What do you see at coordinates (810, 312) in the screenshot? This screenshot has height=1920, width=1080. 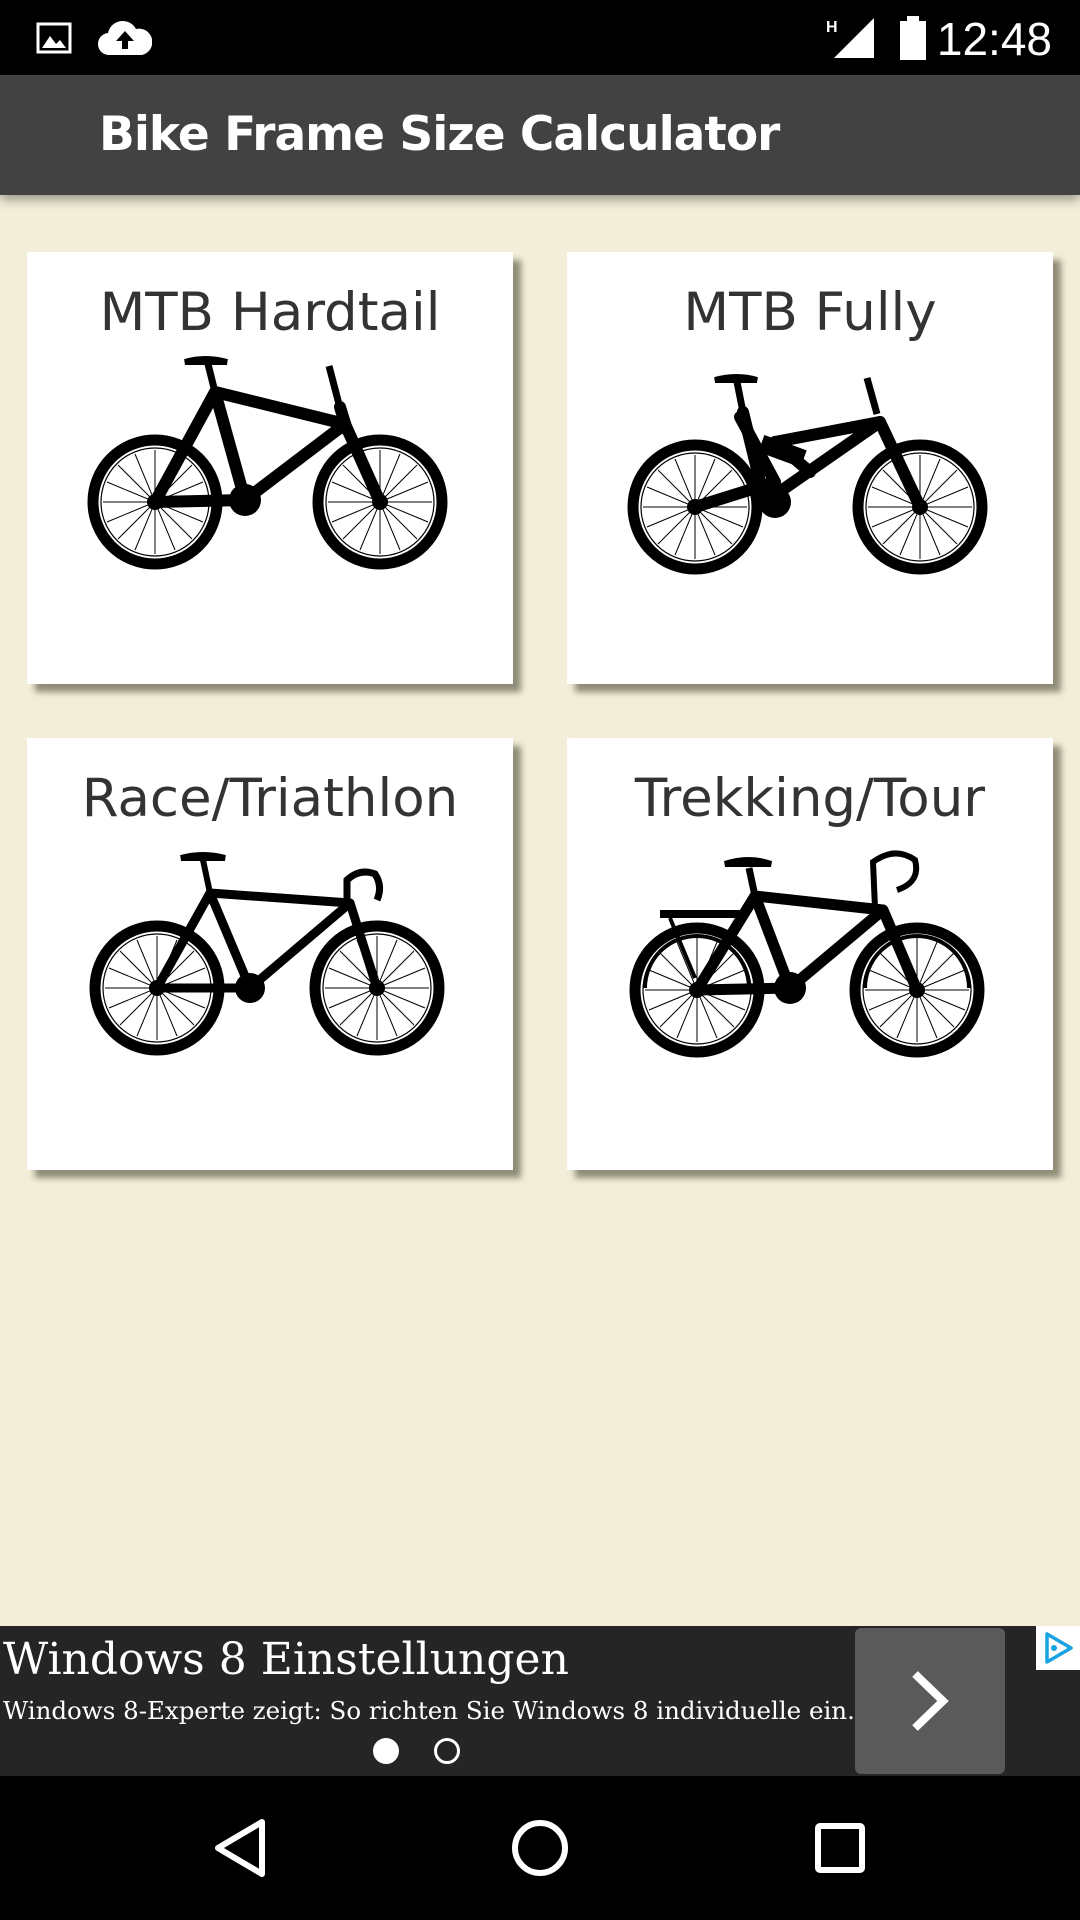 I see `bike-card-label: MTB Fully` at bounding box center [810, 312].